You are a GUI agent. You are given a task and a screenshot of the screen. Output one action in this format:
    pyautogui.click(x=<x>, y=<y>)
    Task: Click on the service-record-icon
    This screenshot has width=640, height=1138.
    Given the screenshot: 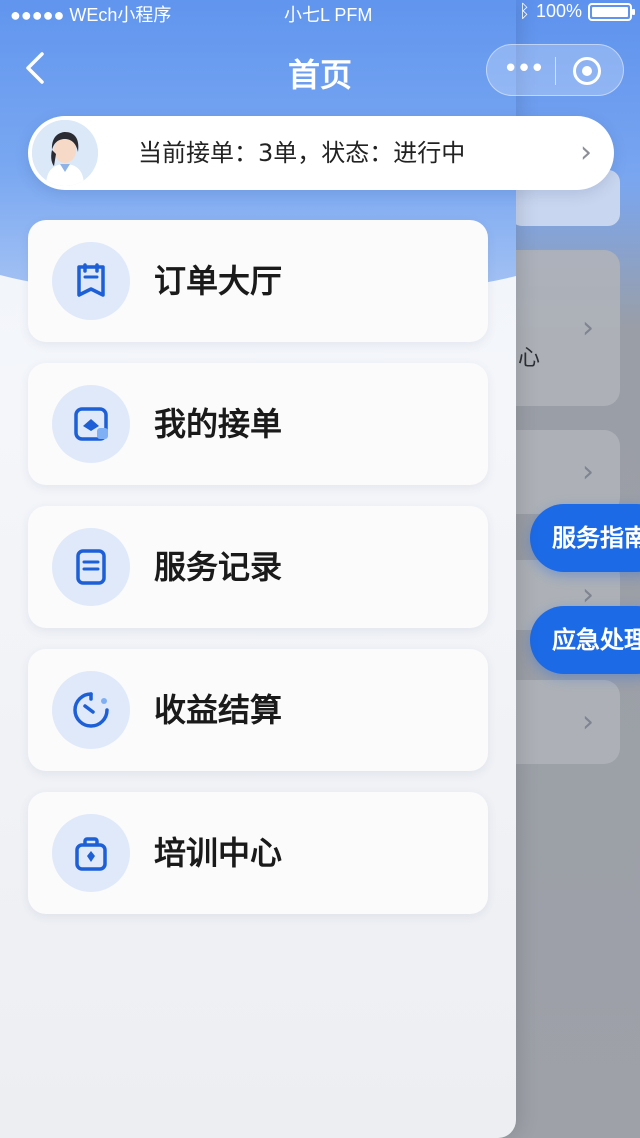 What is the action you would take?
    pyautogui.click(x=91, y=567)
    